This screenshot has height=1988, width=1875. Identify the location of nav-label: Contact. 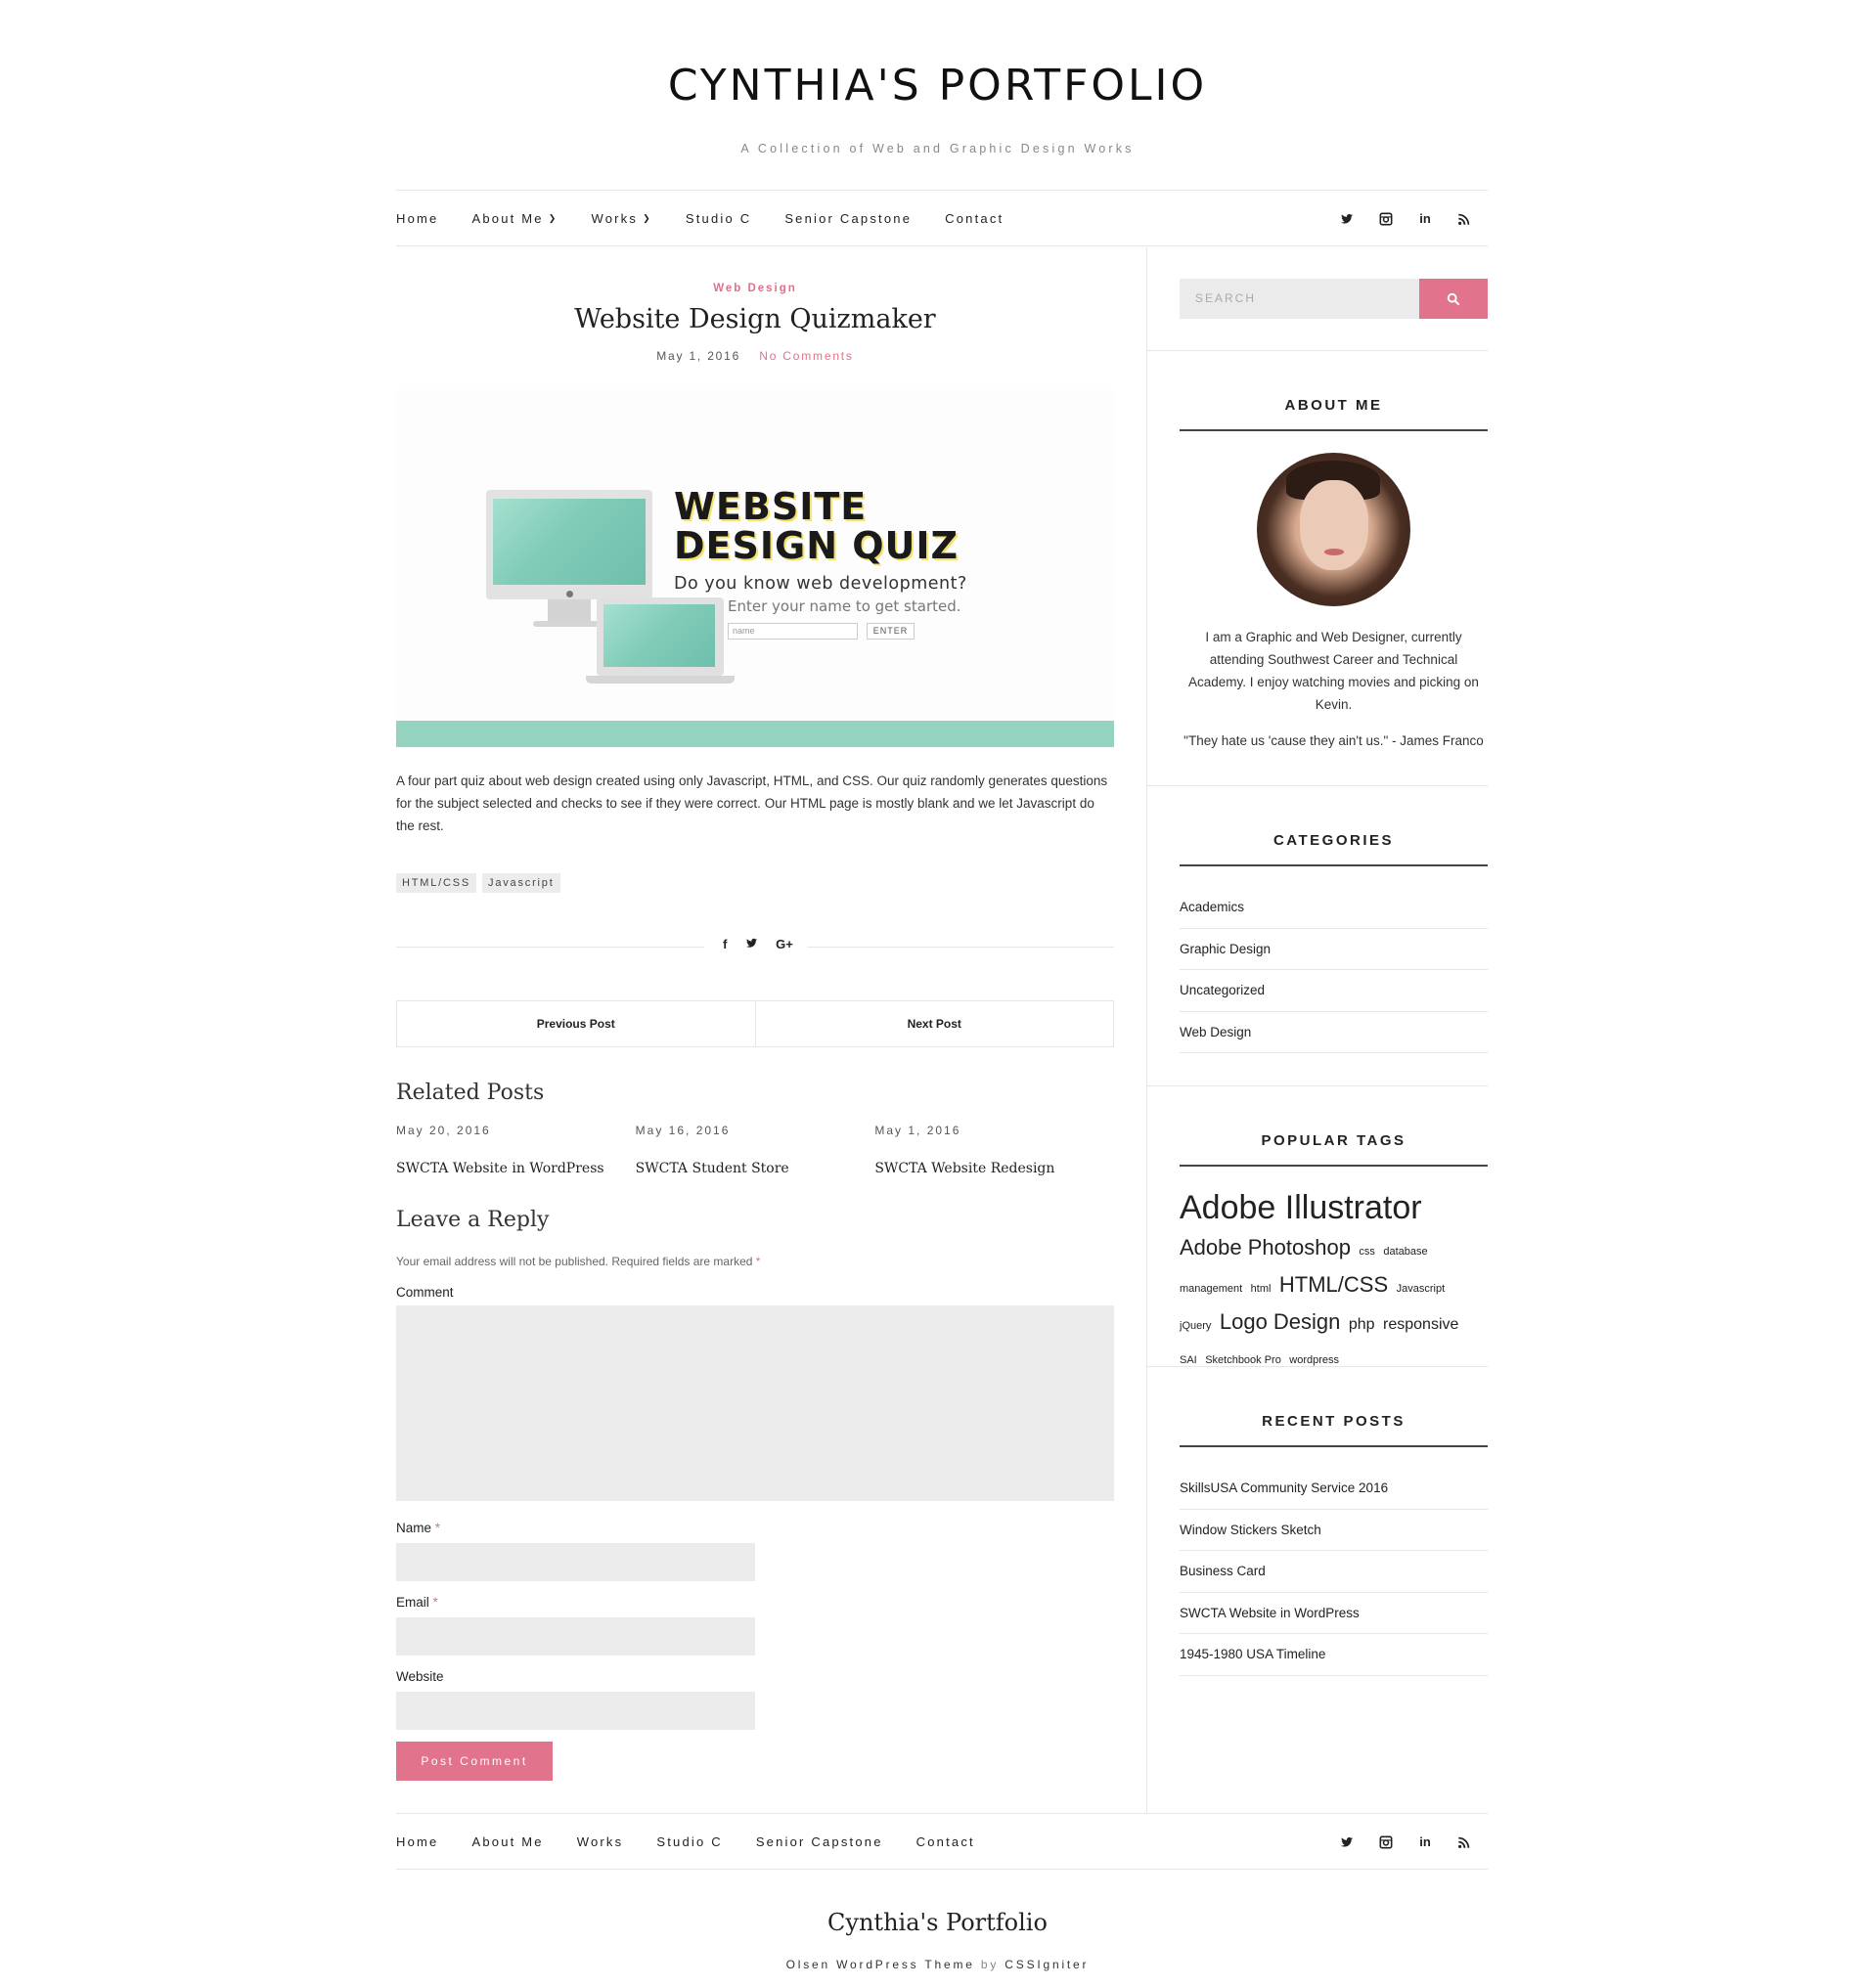
(974, 218).